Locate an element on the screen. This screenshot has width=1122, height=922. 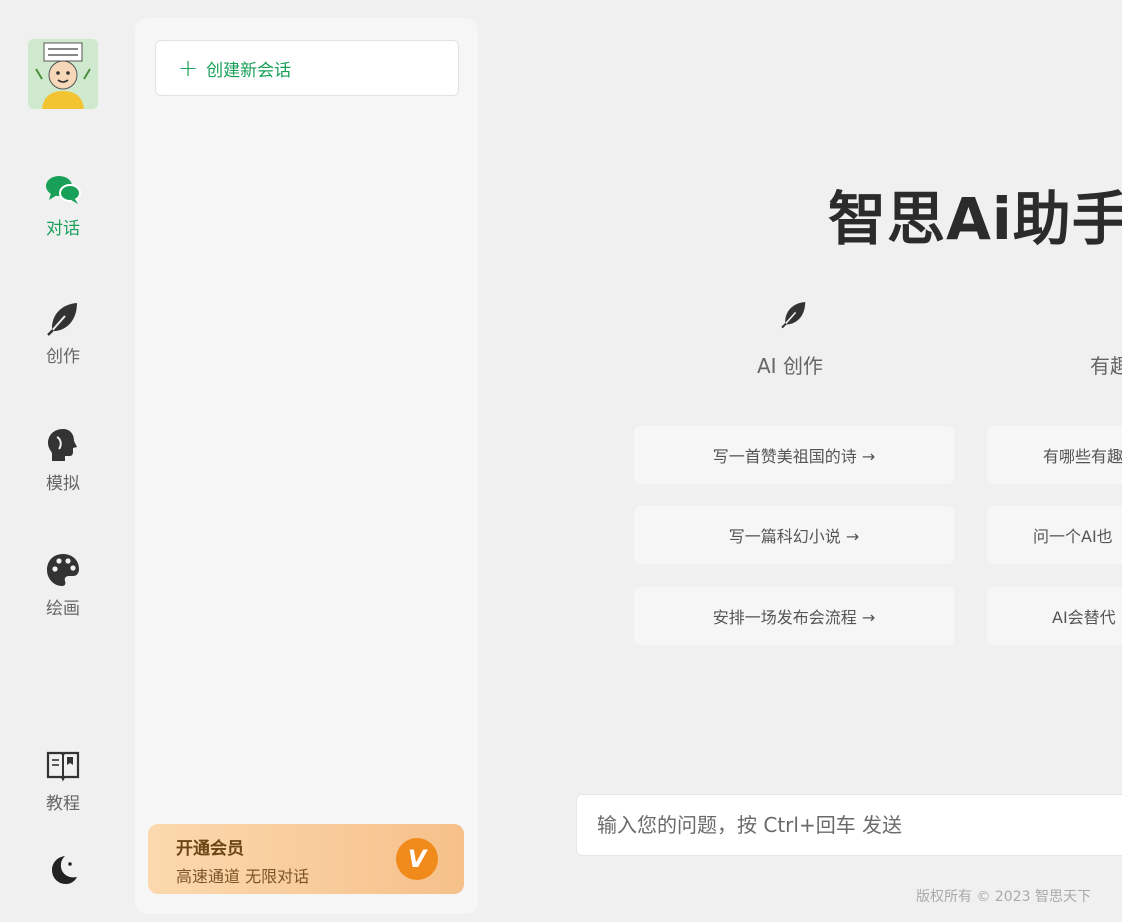
nav-item-label: 模拟 is located at coordinates (63, 484).